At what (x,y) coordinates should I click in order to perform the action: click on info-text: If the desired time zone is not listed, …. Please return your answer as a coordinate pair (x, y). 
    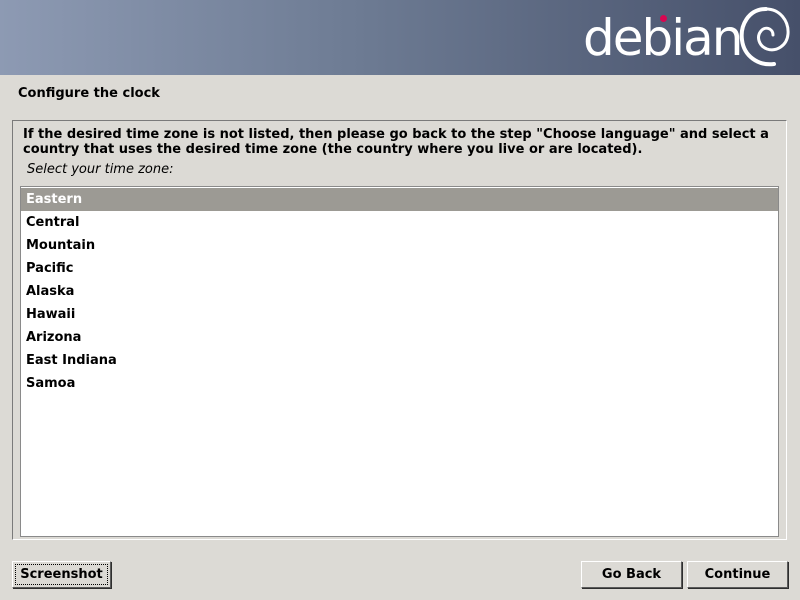
    Looking at the image, I should click on (396, 142).